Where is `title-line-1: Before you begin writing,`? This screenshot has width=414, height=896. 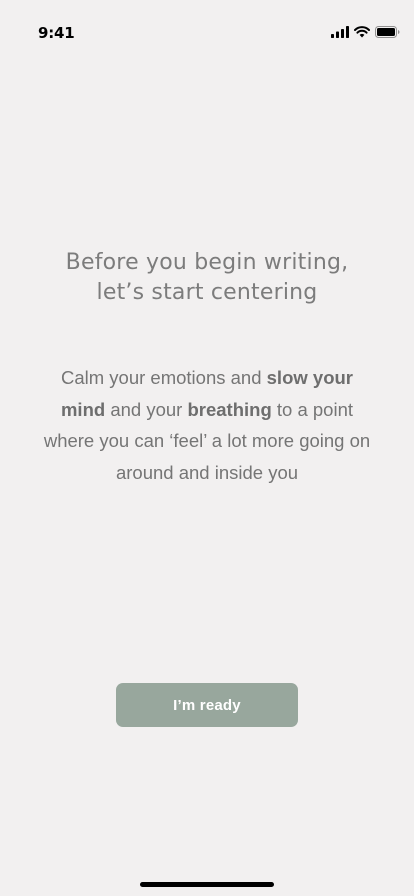 title-line-1: Before you begin writing, is located at coordinates (207, 262).